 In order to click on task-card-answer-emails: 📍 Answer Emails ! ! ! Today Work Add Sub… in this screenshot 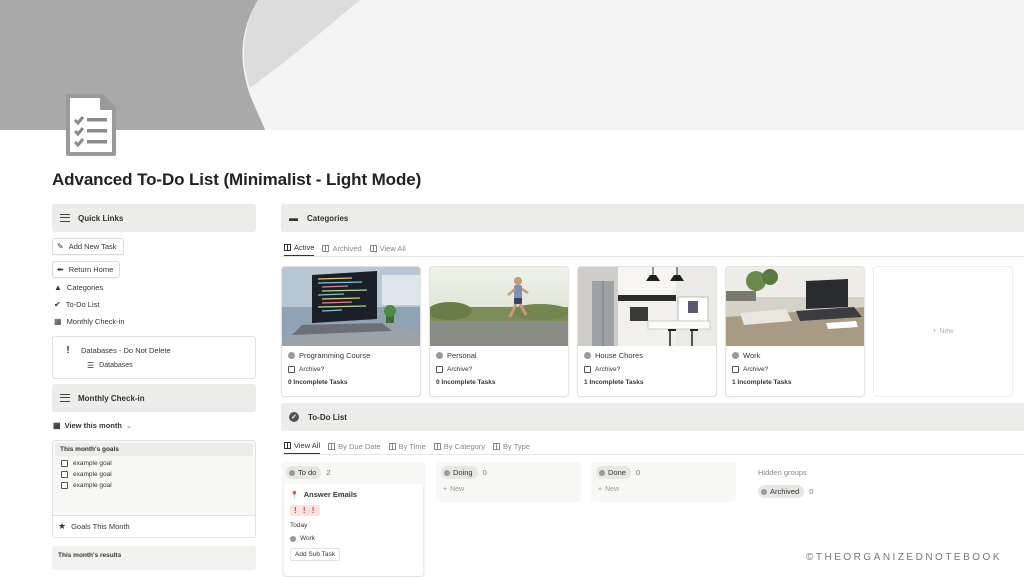, I will do `click(353, 530)`.